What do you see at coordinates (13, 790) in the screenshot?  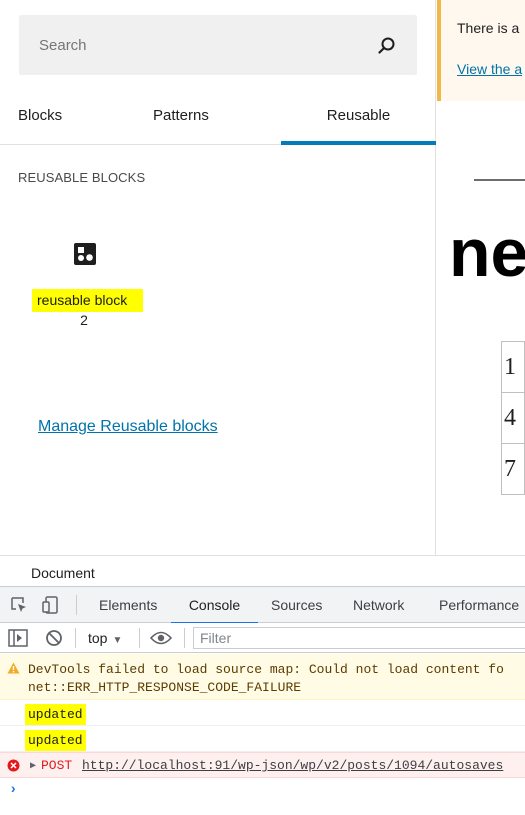 I see `prompt-icon: ›` at bounding box center [13, 790].